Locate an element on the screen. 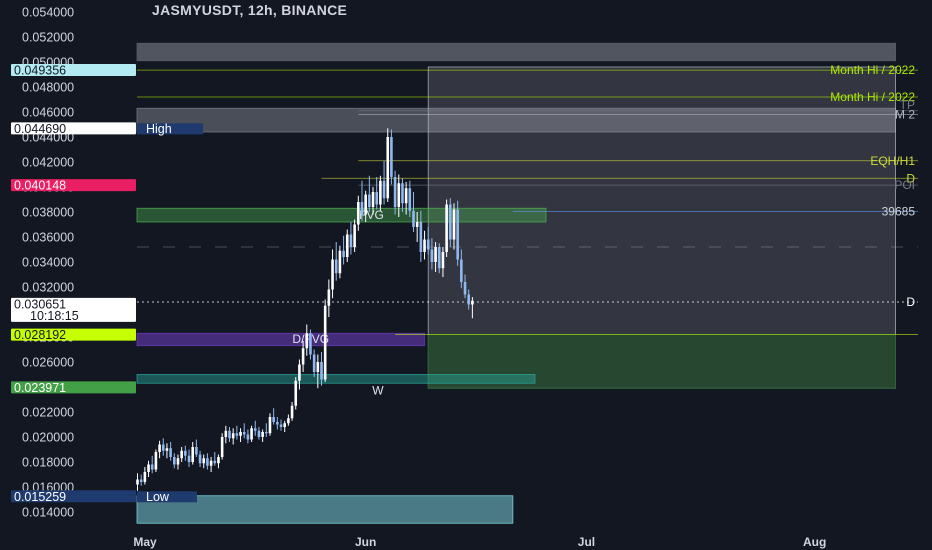 This screenshot has width=932, height=550. chart-title: JASMYUSDT, 12h, BINANCE is located at coordinates (249, 10).